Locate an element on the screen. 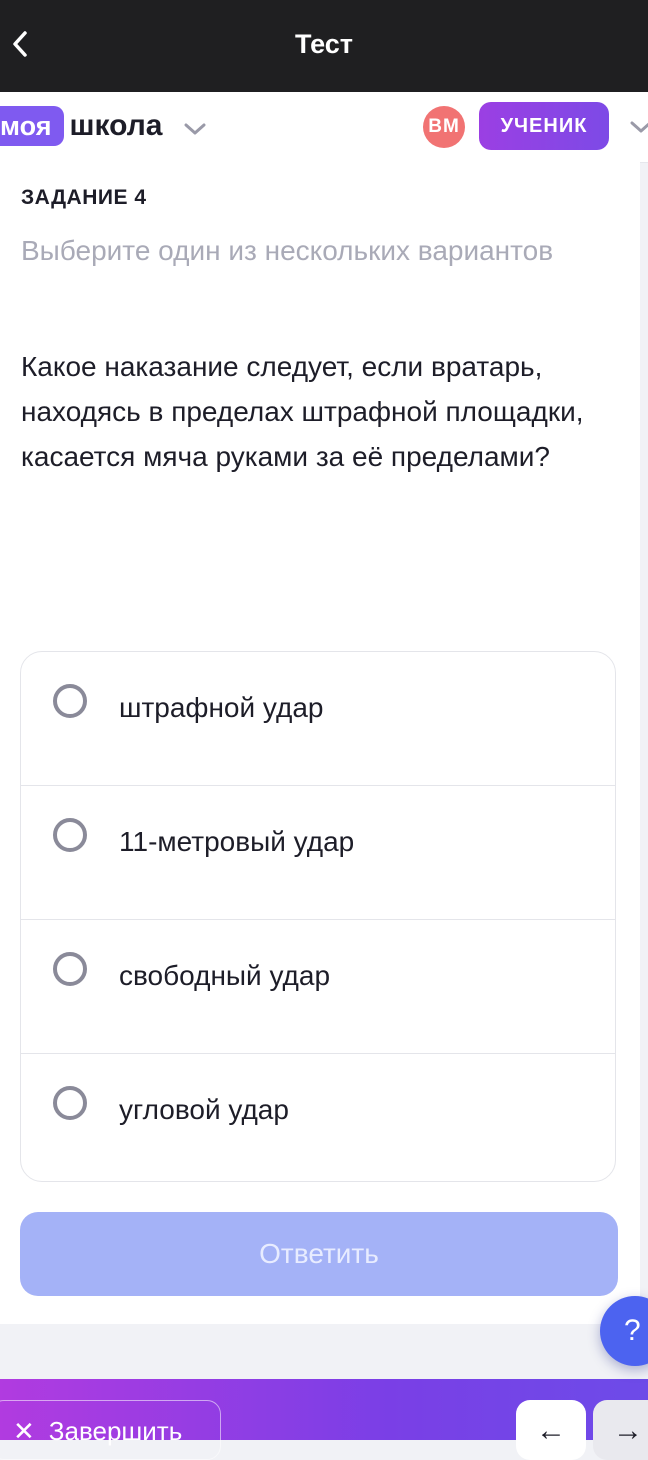  question-mark-icon: ? is located at coordinates (632, 1330).